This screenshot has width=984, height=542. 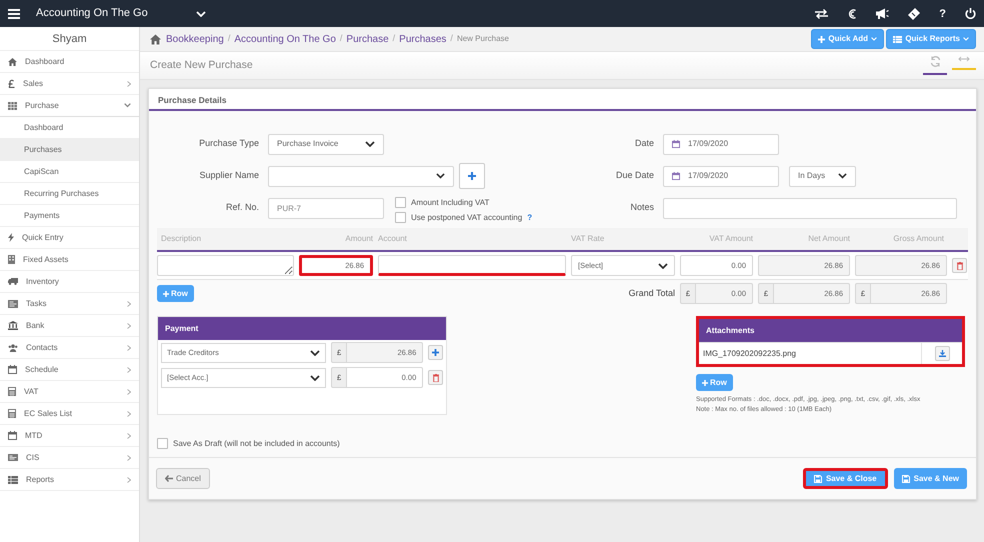 I want to click on sidebar-item: Inventory, so click(x=69, y=282).